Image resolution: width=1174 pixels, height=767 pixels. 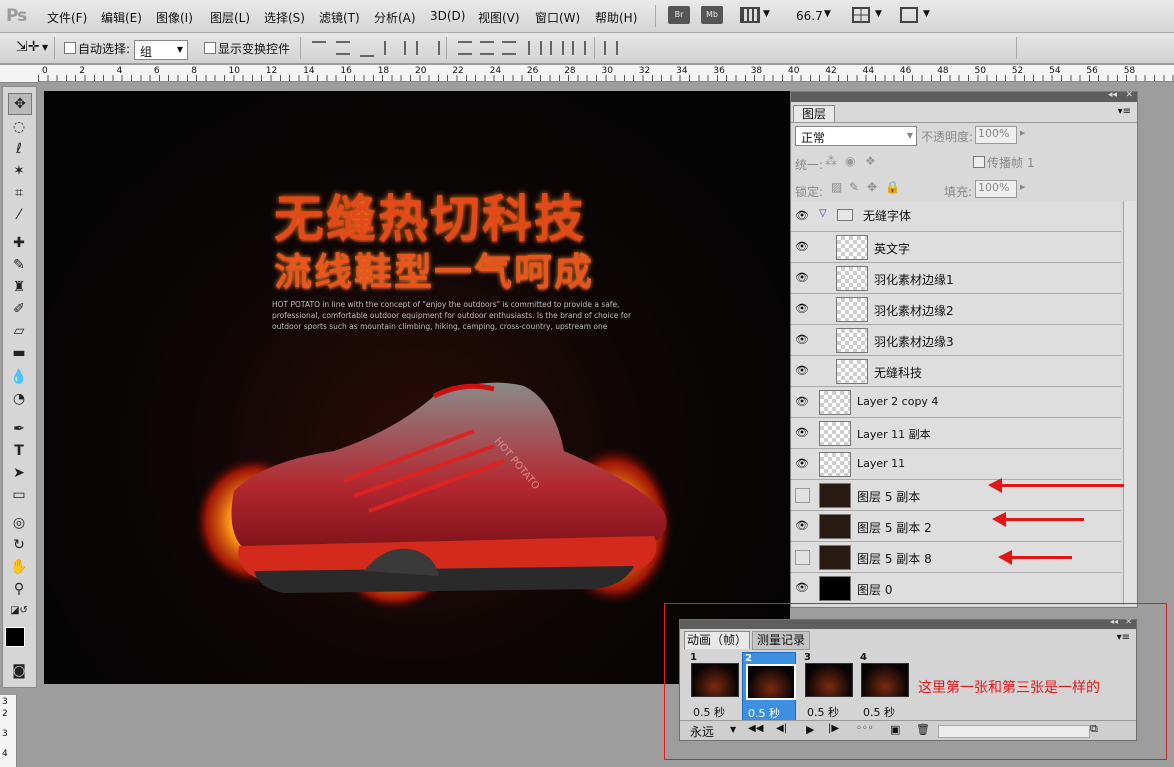 I want to click on eraser-tool-icon: ▱, so click(x=19, y=331).